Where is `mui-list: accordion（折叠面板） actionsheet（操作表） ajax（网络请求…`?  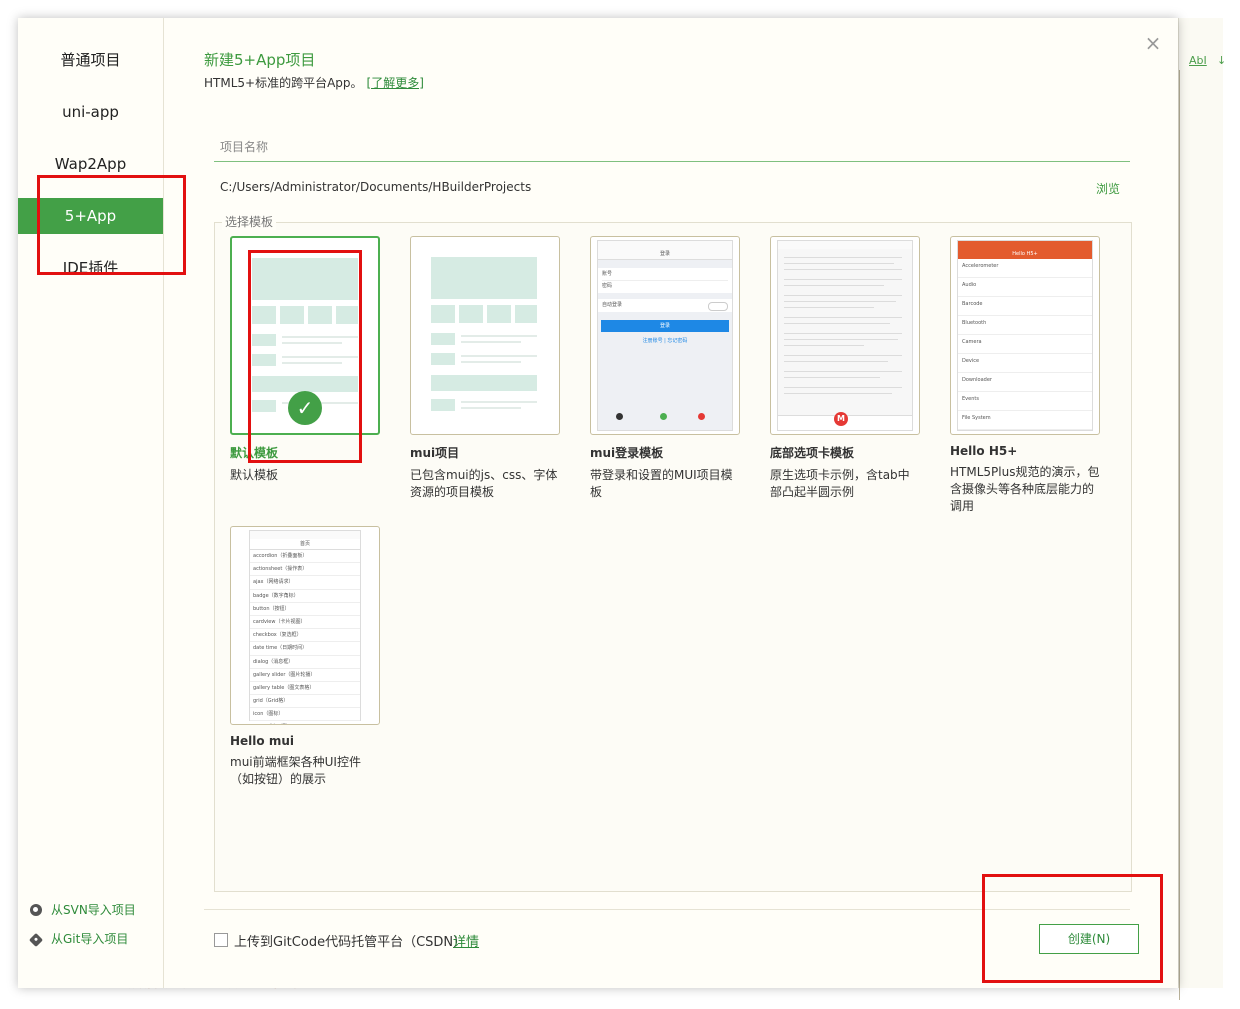
mui-list: accordion（折叠面板） actionsheet（操作表） ajax（网络请求… is located at coordinates (305, 637).